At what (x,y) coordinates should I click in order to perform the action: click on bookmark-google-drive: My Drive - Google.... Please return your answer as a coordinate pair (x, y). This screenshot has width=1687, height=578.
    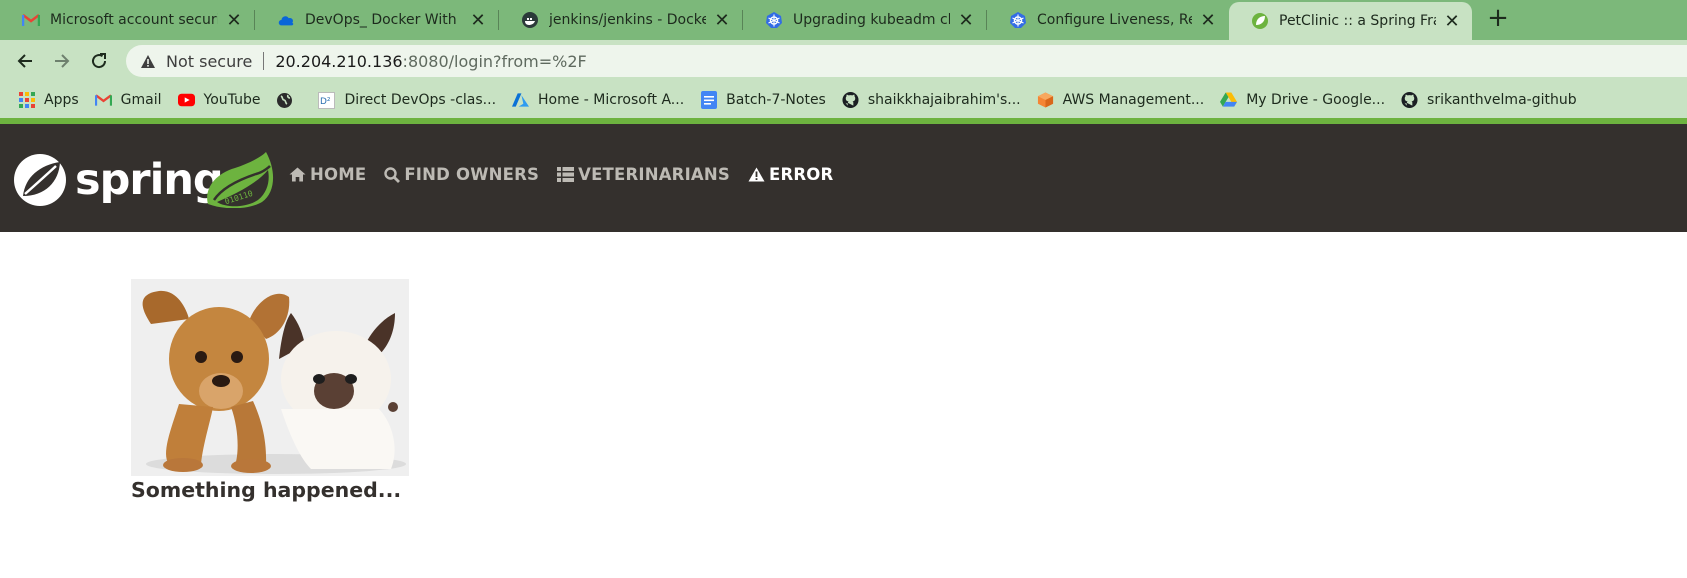
    Looking at the image, I should click on (1302, 100).